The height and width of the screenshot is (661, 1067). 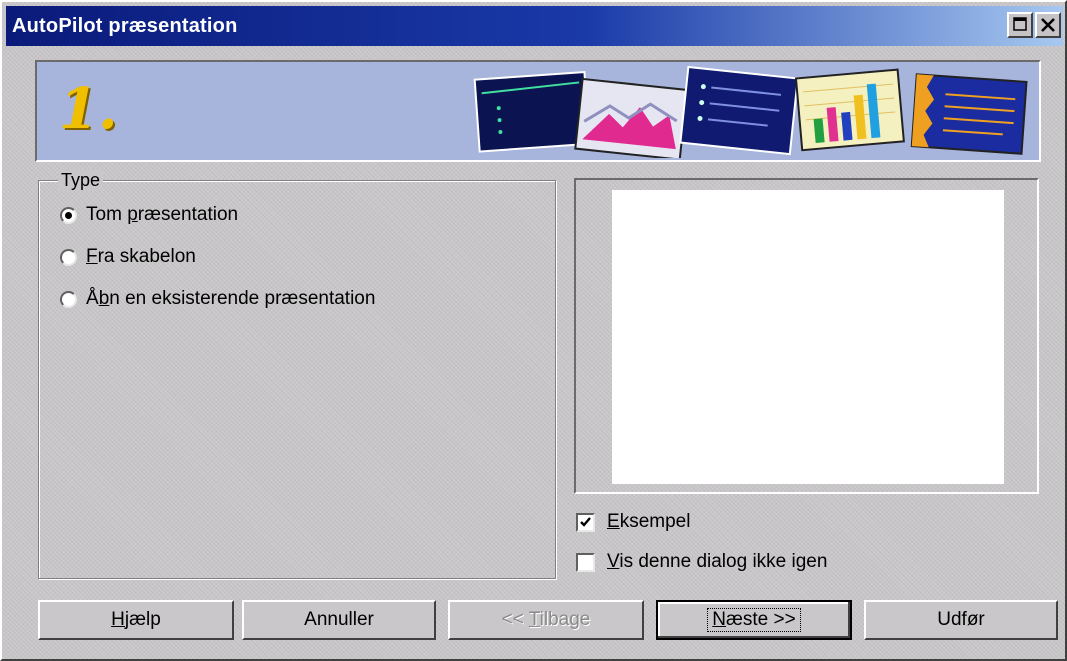 I want to click on radio-from-template: Fra skabelon, so click(x=128, y=257).